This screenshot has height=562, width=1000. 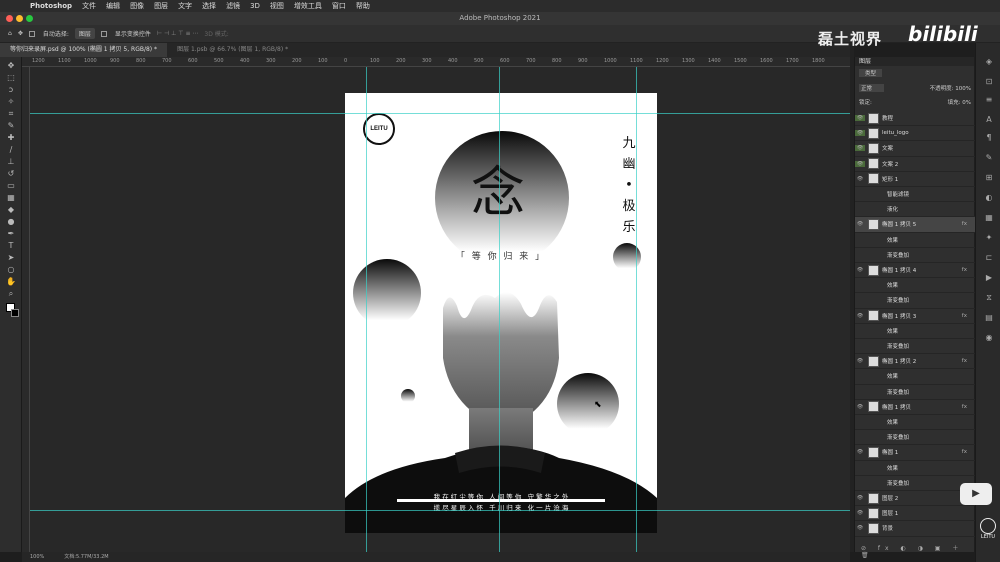 I want to click on libraries-icon: ▤, so click(x=989, y=318).